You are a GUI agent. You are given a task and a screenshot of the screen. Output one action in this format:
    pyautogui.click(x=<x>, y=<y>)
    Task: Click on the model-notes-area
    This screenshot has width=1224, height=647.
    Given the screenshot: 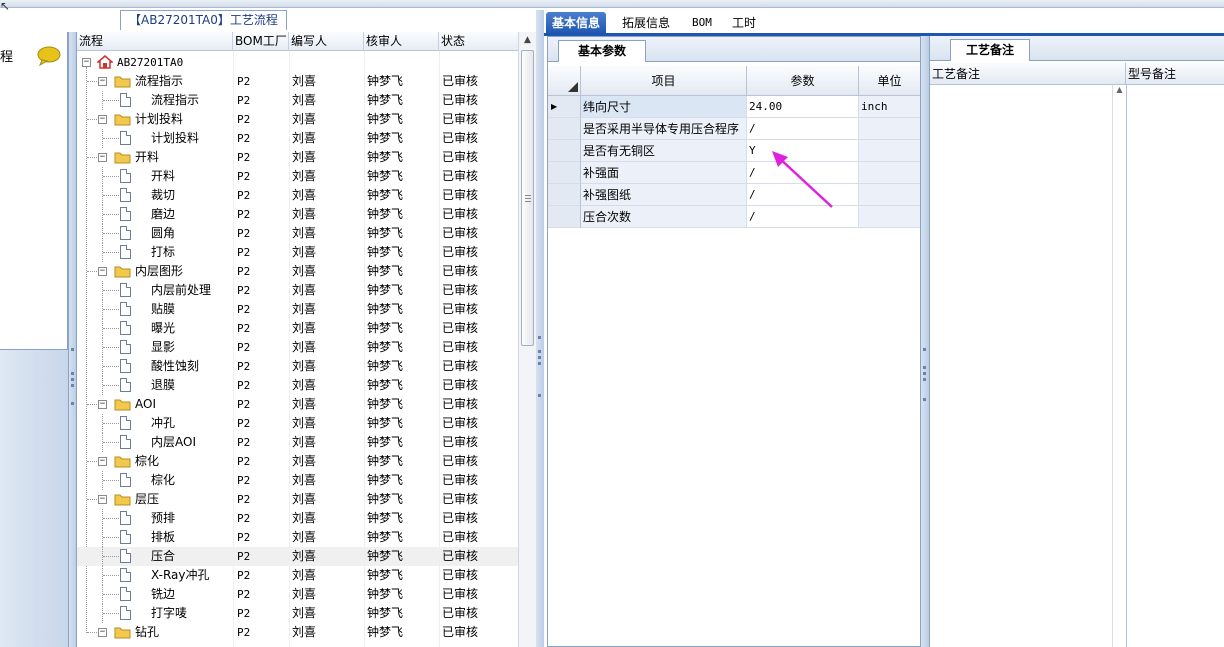 What is the action you would take?
    pyautogui.click(x=1175, y=366)
    